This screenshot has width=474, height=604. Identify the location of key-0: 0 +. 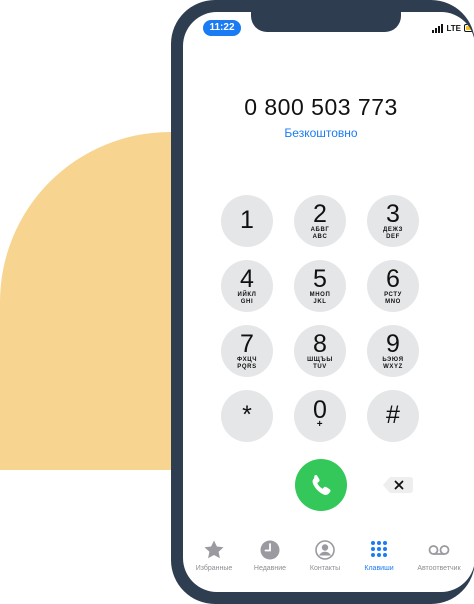
(320, 416).